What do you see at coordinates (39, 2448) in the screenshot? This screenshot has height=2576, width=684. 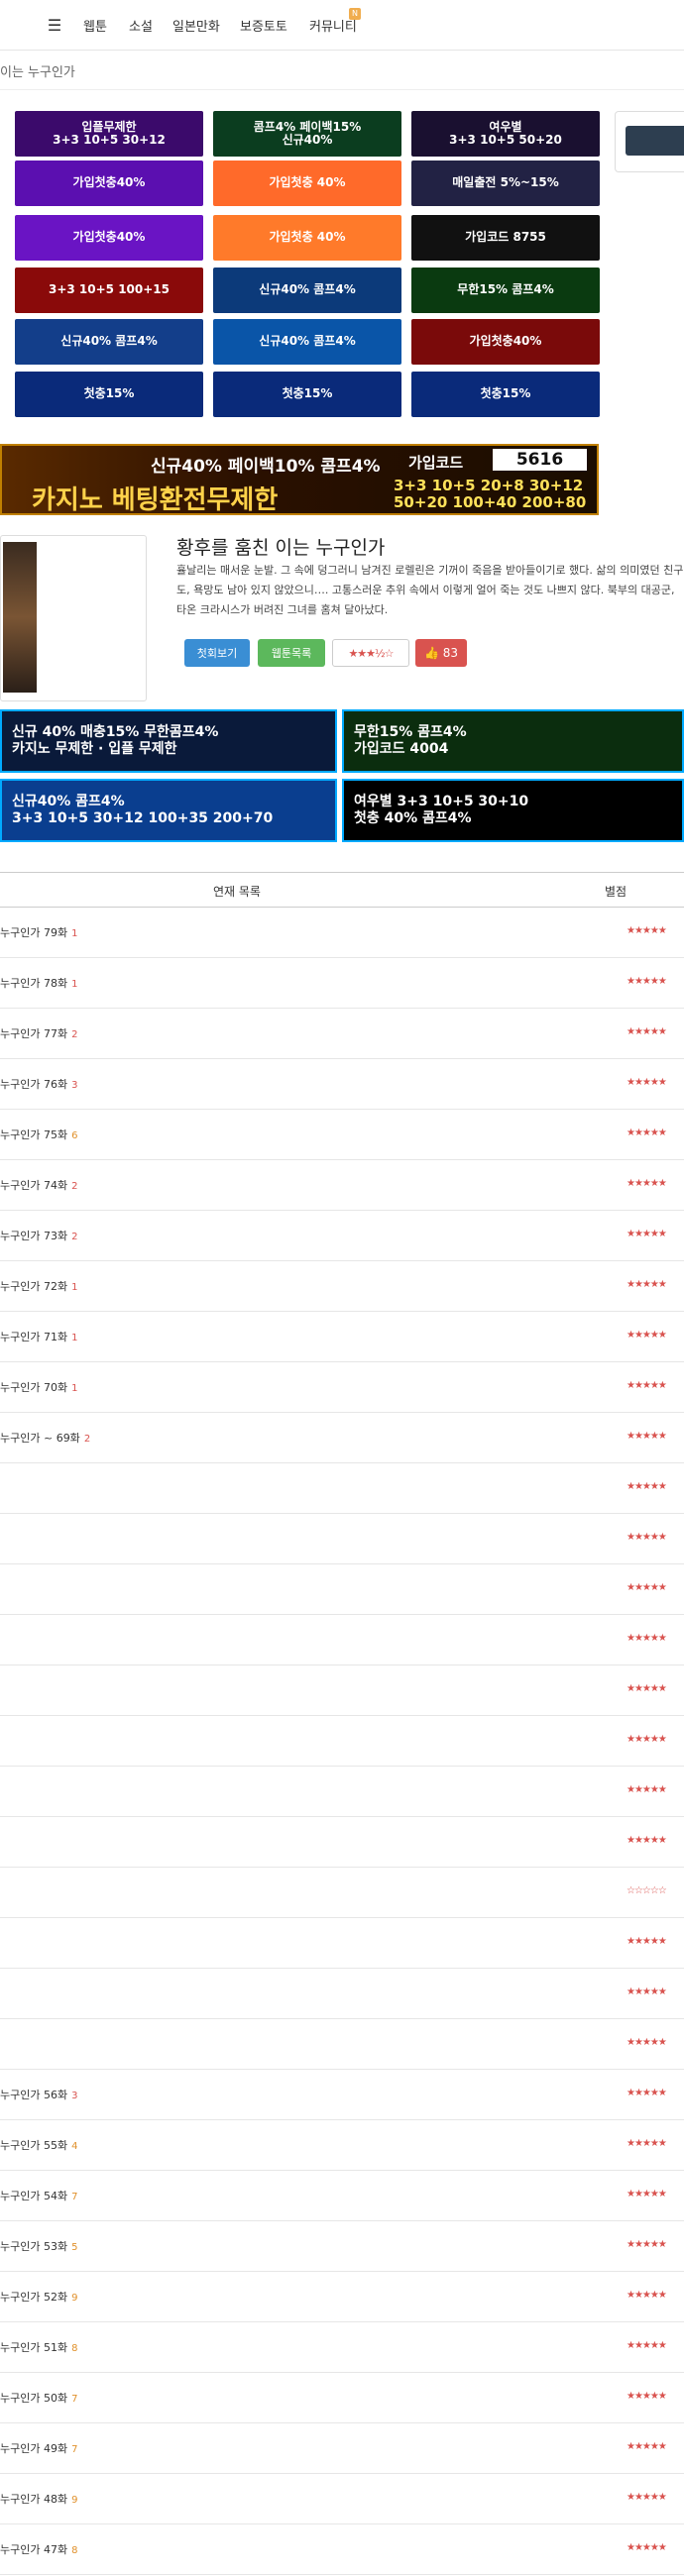 I see `episode-title: 누구인가 49화 7` at bounding box center [39, 2448].